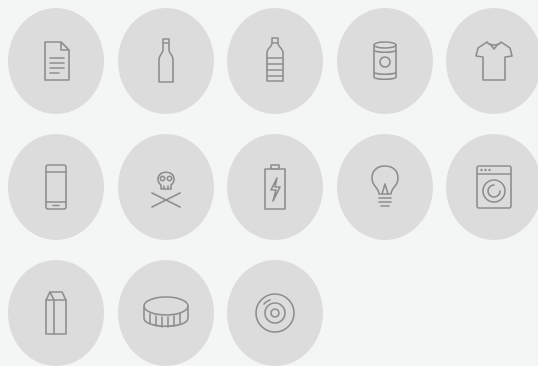 The image size is (538, 366). I want to click on glass-bottle-icon, so click(166, 60).